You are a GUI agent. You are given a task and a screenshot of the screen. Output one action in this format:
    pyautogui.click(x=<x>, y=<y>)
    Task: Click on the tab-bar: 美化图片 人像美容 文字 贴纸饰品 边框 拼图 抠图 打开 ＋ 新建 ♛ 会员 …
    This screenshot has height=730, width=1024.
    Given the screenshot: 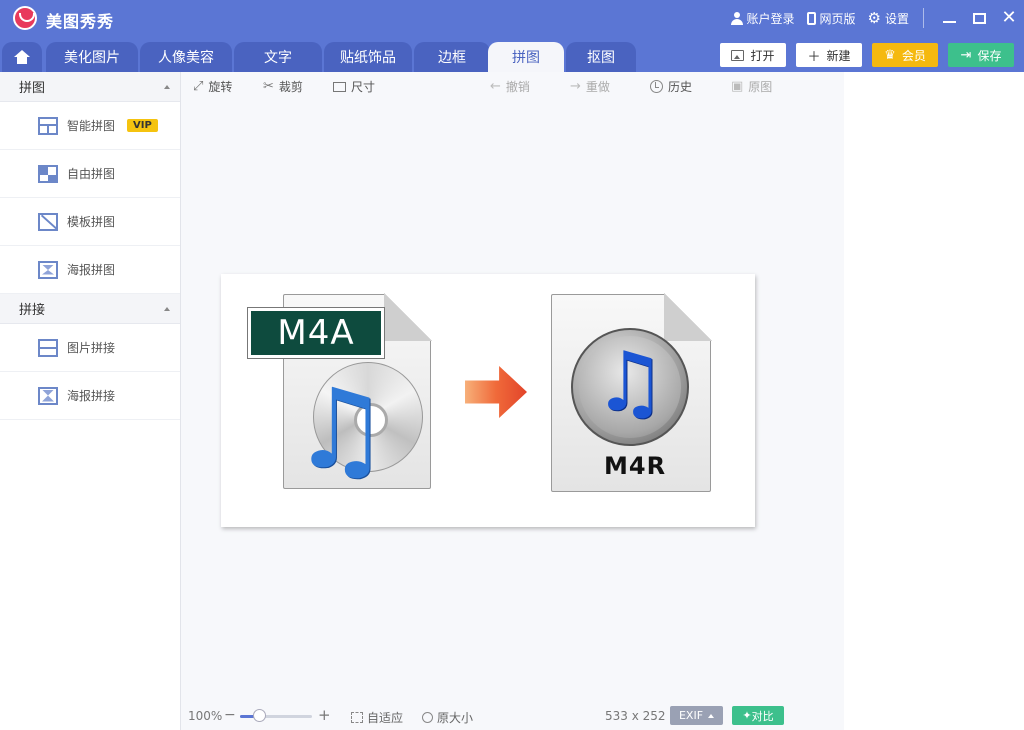 What is the action you would take?
    pyautogui.click(x=512, y=54)
    